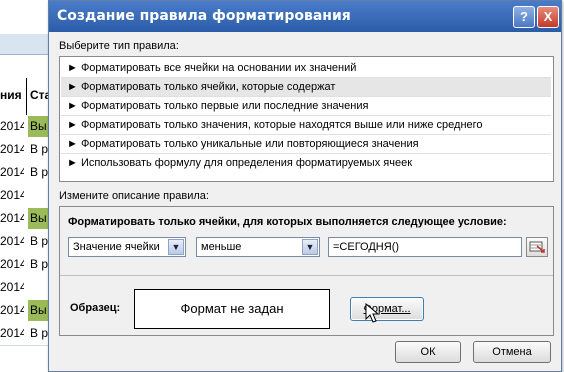 This screenshot has height=372, width=564. What do you see at coordinates (372, 313) in the screenshot?
I see `mouse-cursor-icon` at bounding box center [372, 313].